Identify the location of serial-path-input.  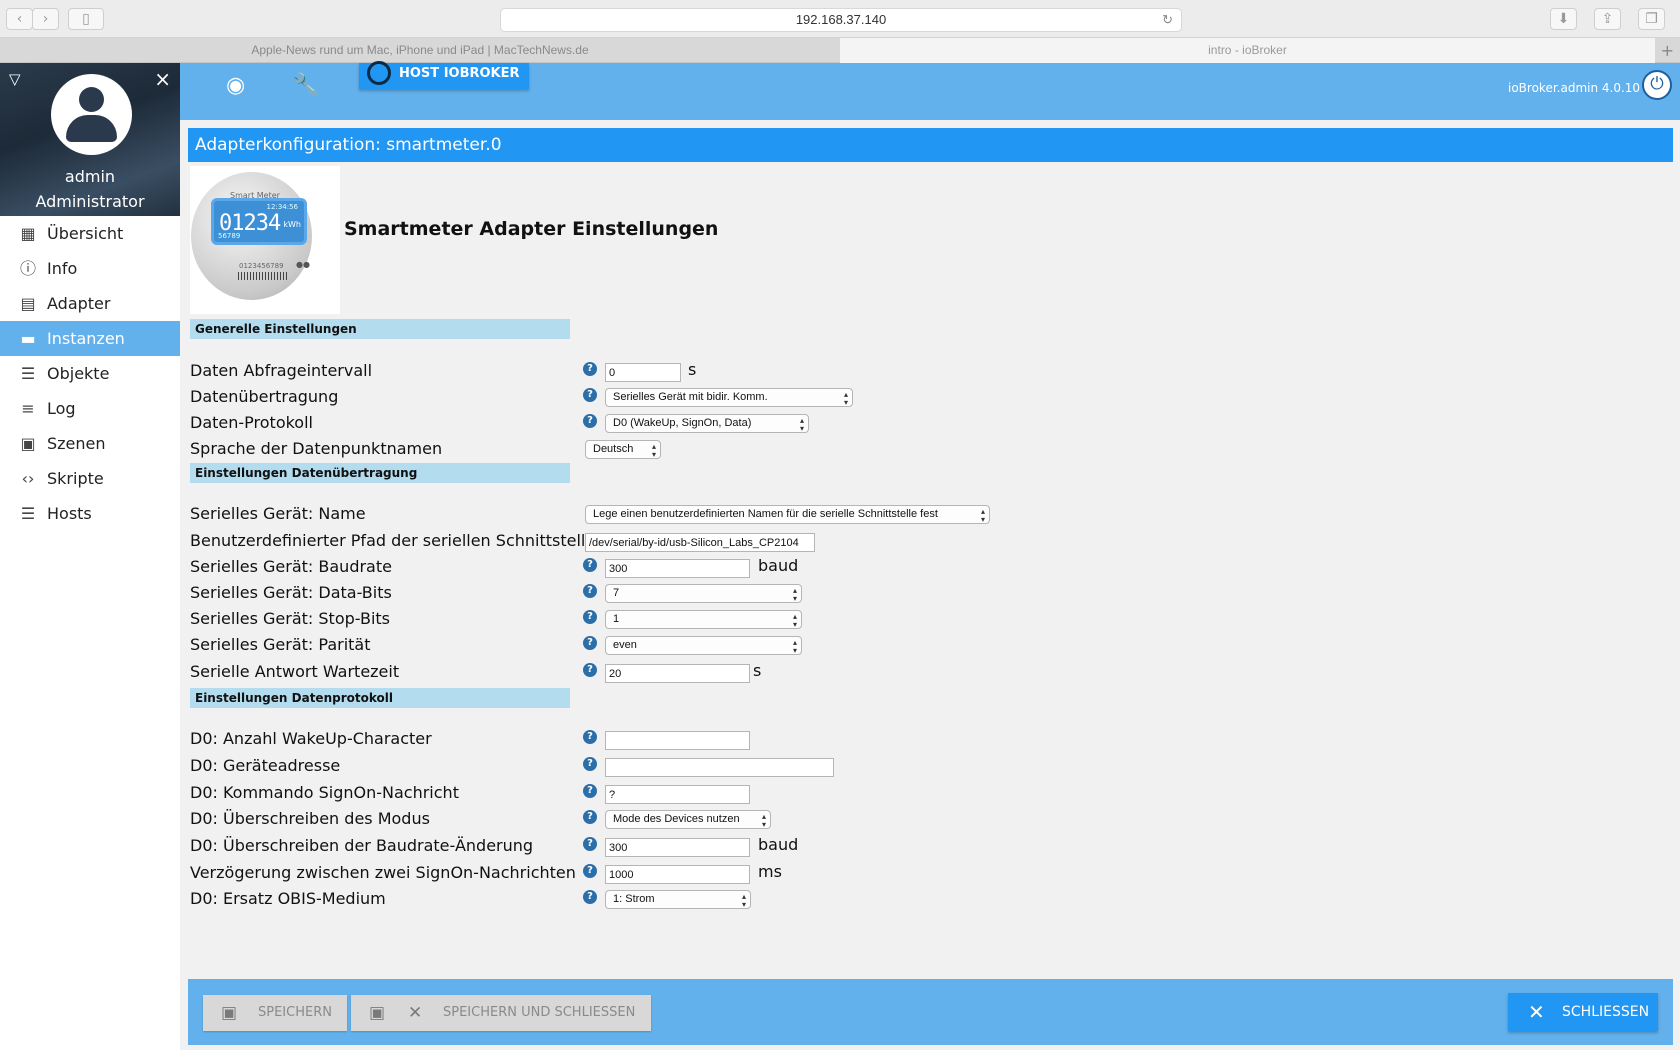
(700, 542).